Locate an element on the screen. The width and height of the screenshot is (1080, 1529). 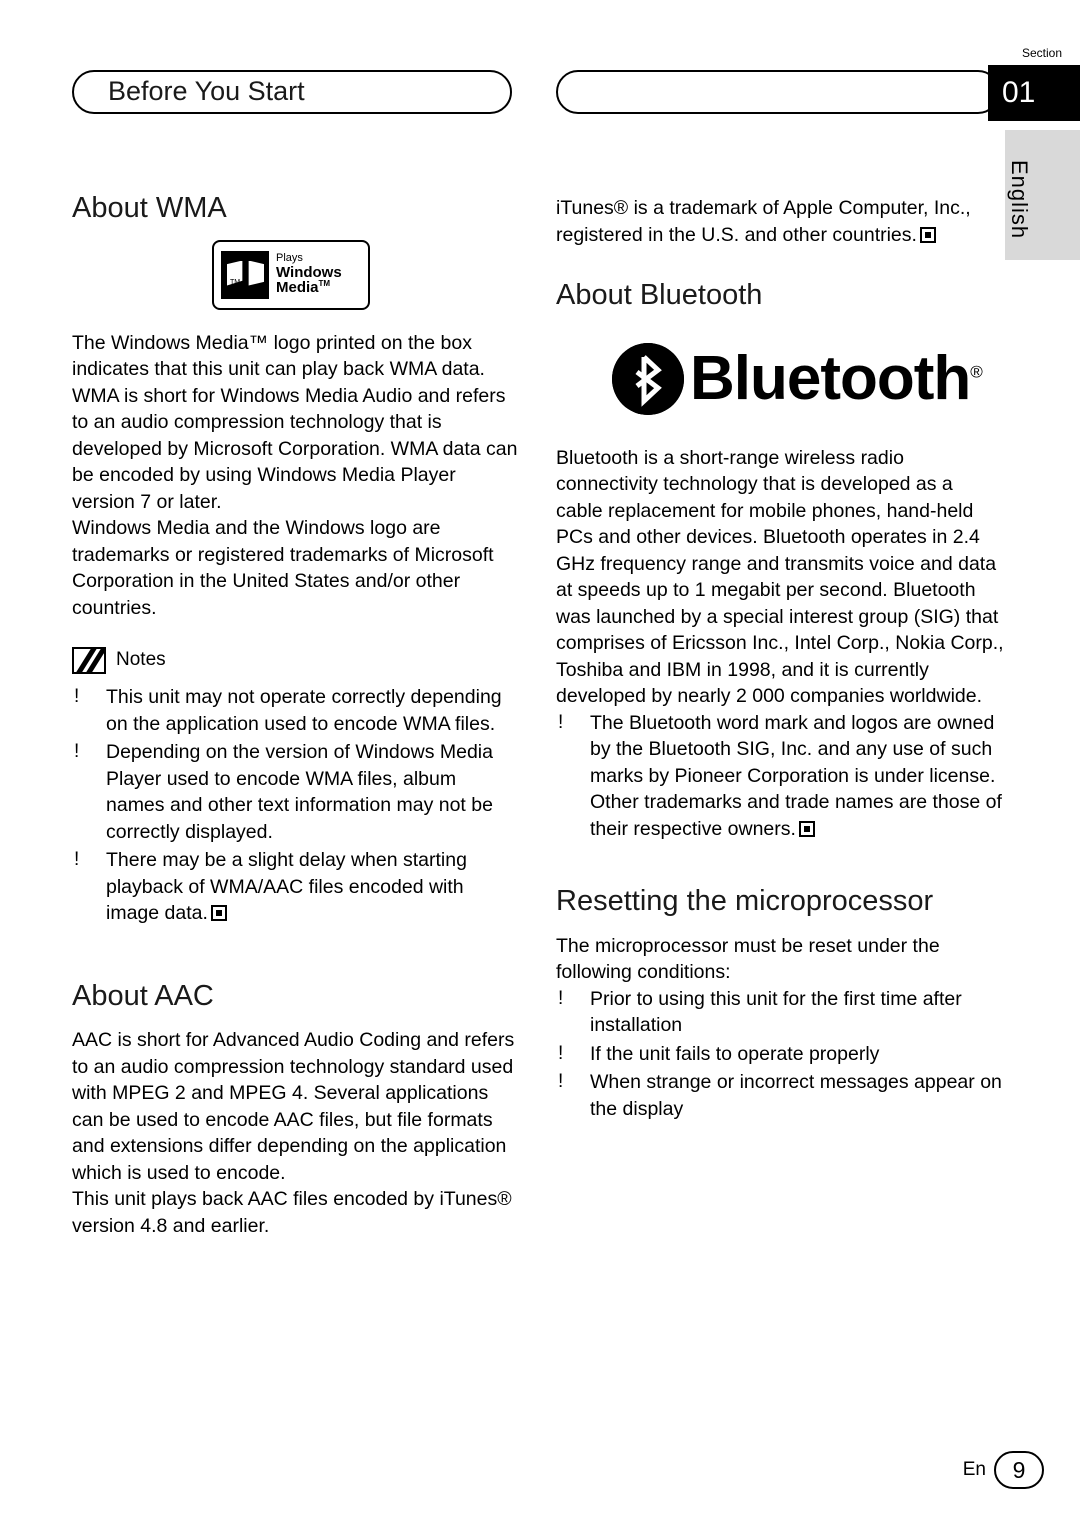
windows-flag-icon: TM is located at coordinates (245, 274).